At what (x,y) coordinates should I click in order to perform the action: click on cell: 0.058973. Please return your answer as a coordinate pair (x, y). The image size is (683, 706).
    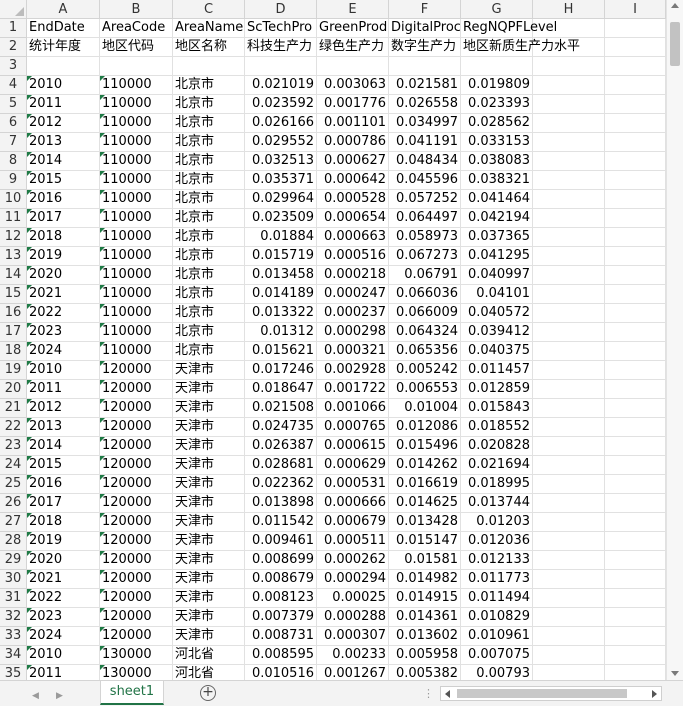
    Looking at the image, I should click on (425, 237).